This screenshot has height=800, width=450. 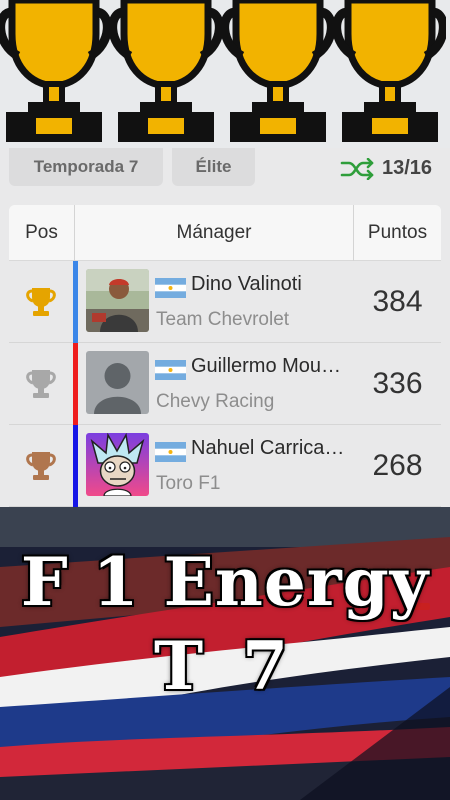 What do you see at coordinates (397, 233) in the screenshot?
I see `header-points: Puntos` at bounding box center [397, 233].